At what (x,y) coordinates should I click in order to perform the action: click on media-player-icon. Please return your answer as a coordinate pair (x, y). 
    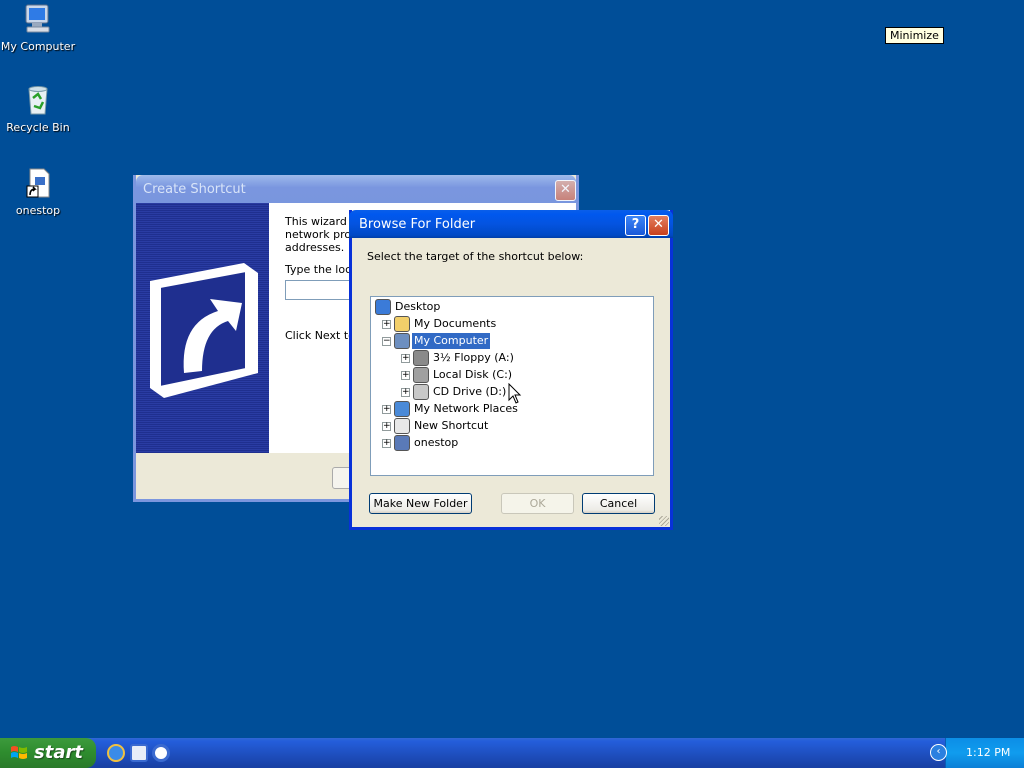
    Looking at the image, I should click on (161, 753).